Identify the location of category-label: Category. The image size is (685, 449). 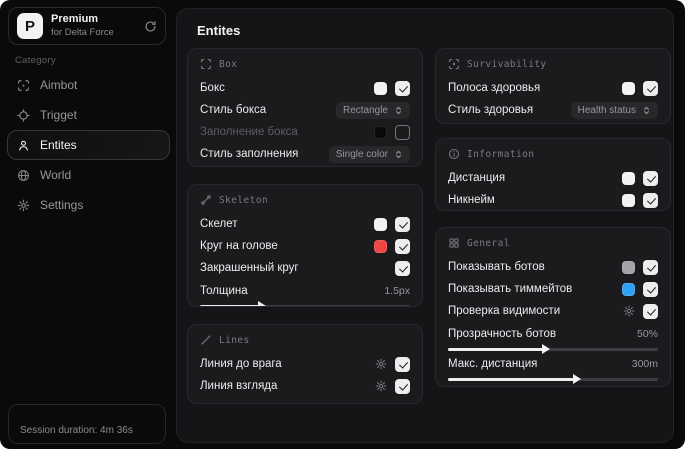
(35, 60).